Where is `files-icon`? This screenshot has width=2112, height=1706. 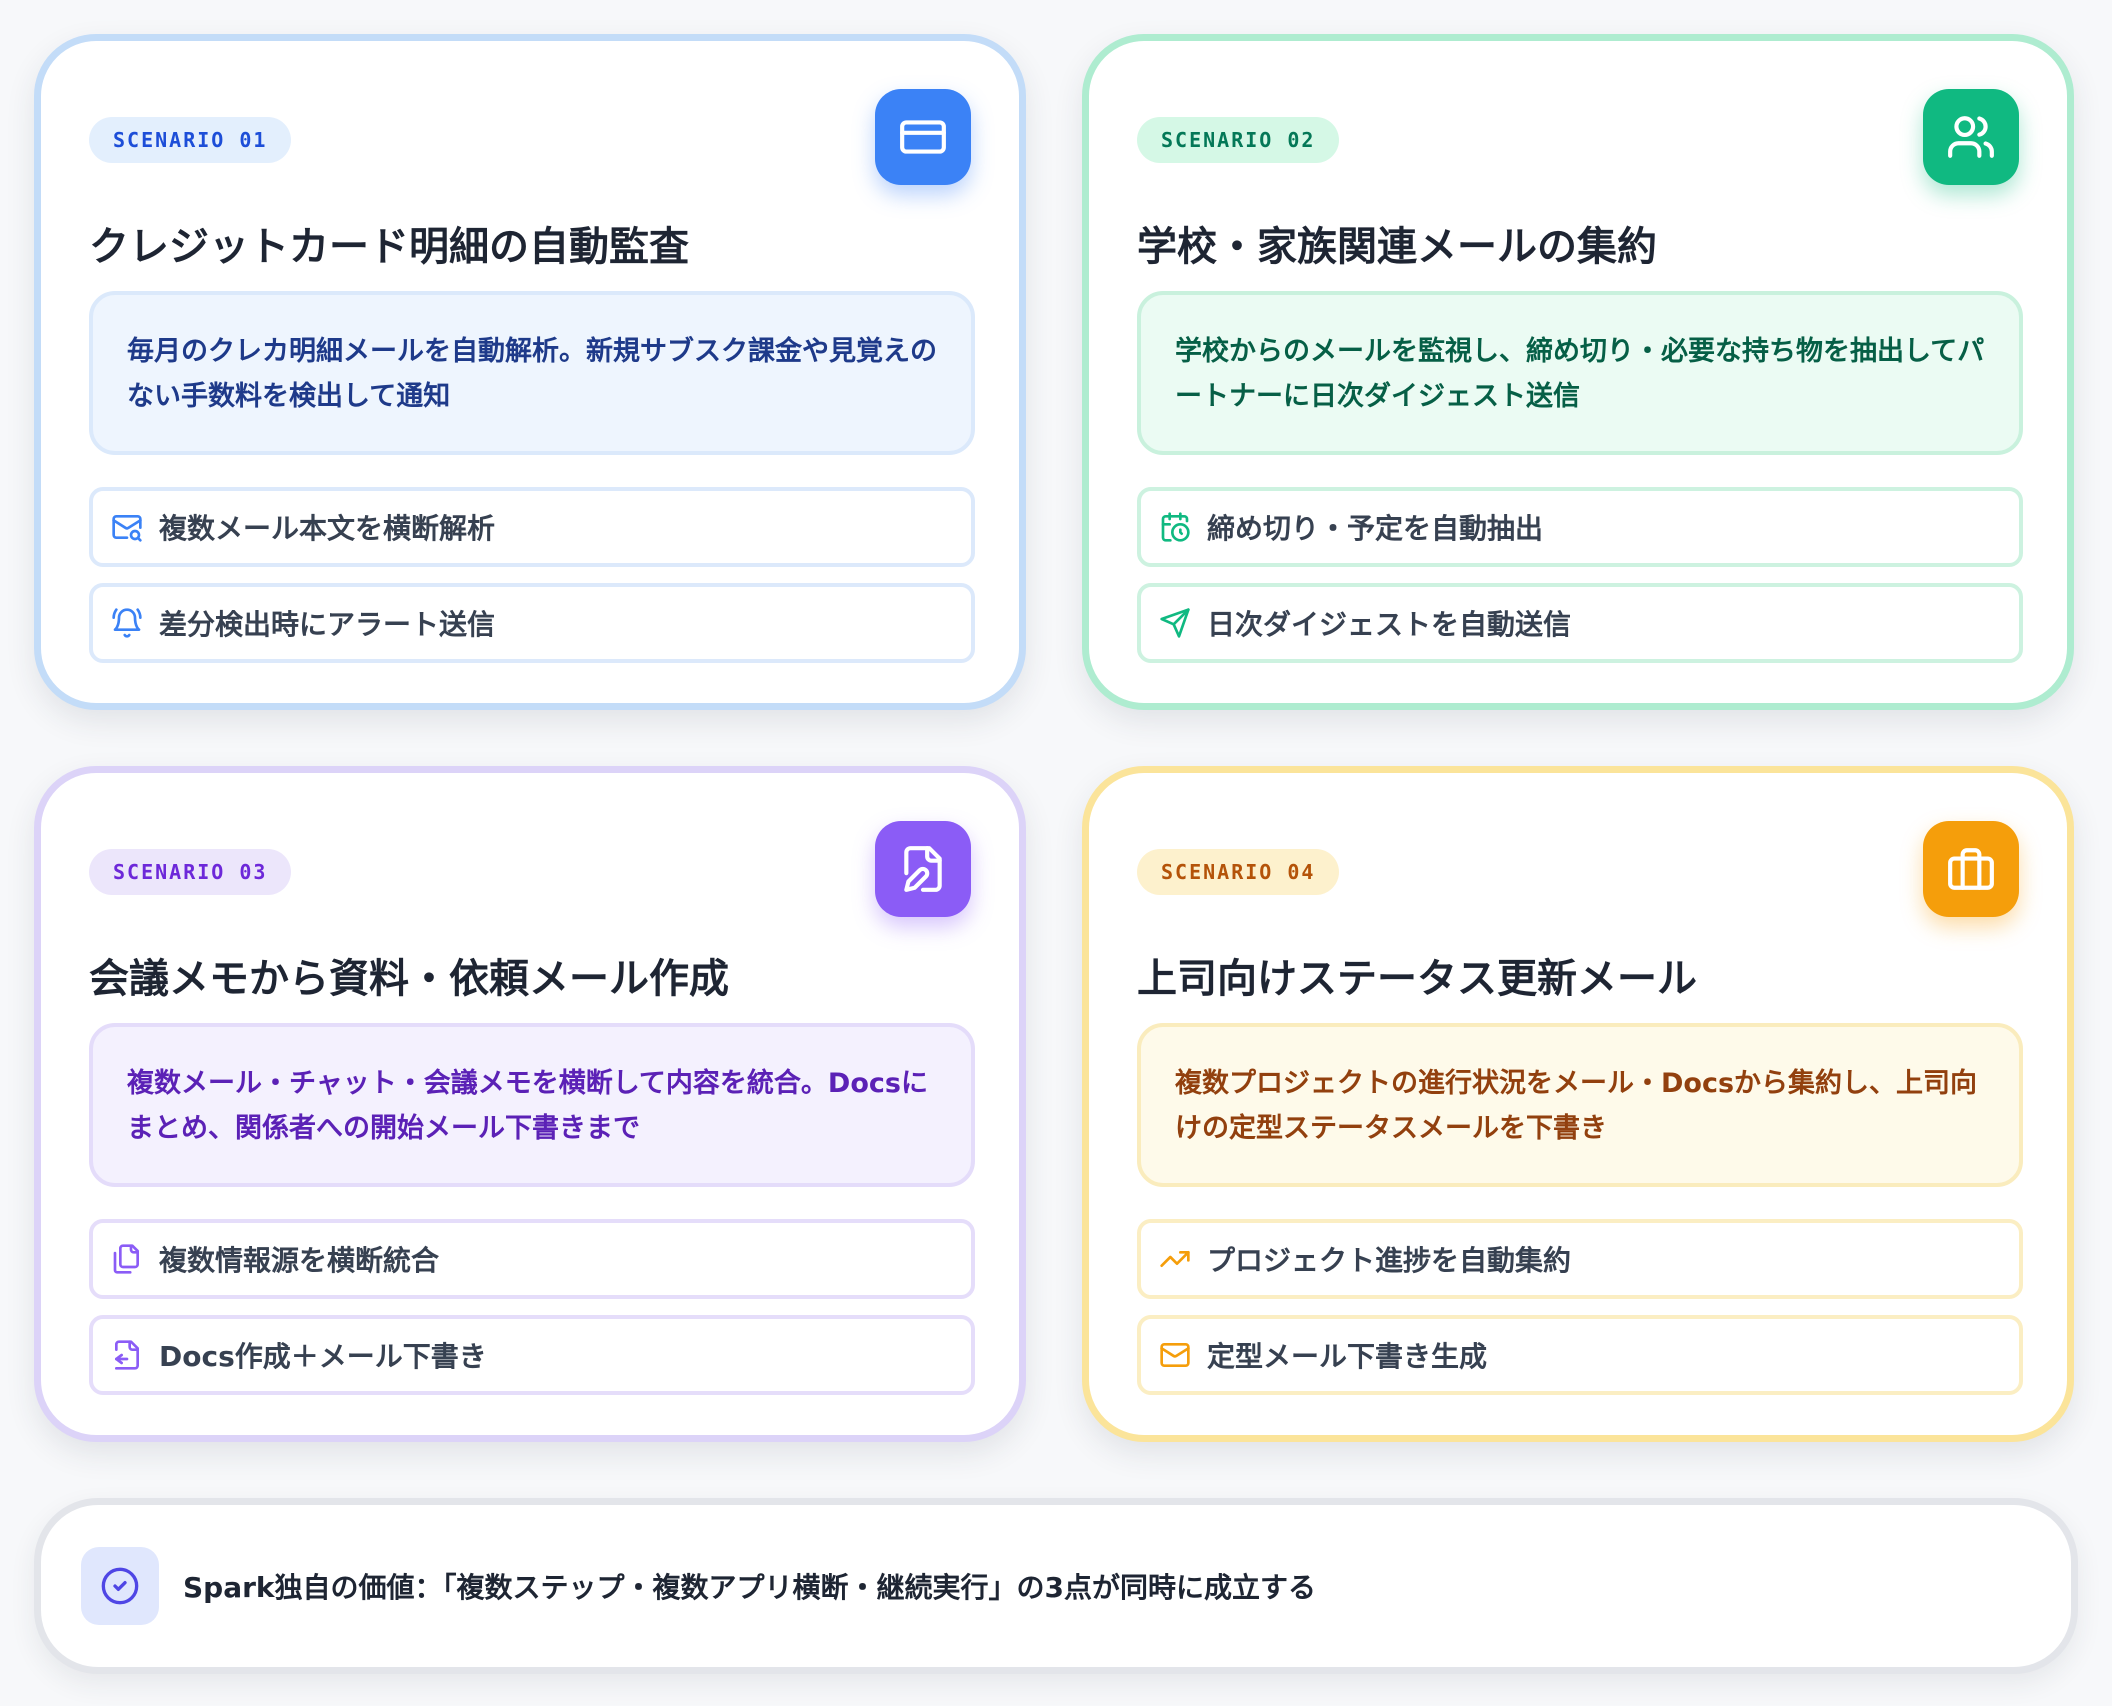
files-icon is located at coordinates (127, 1259).